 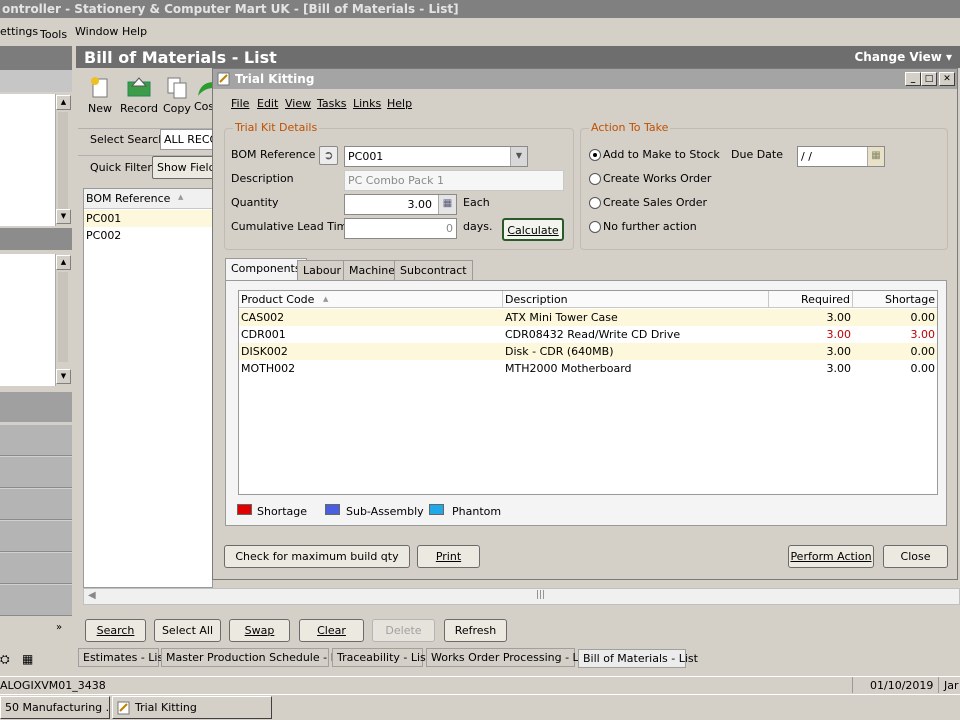 What do you see at coordinates (923, 368) in the screenshot?
I see `cell-shortage: 0.00` at bounding box center [923, 368].